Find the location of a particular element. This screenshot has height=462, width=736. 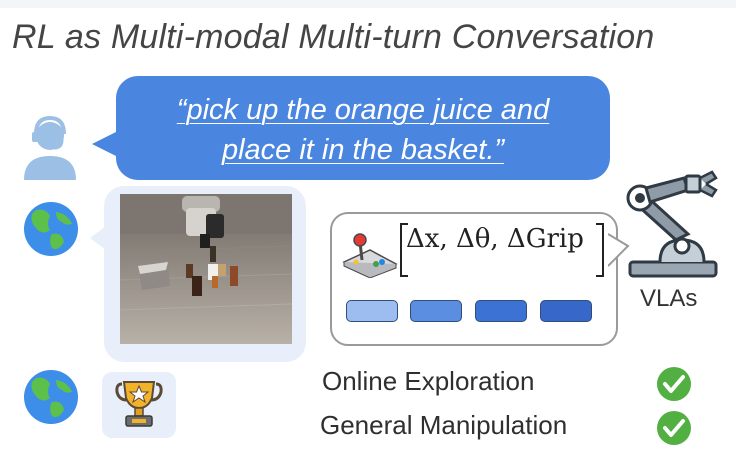

user-headset-icon is located at coordinates (50, 147).